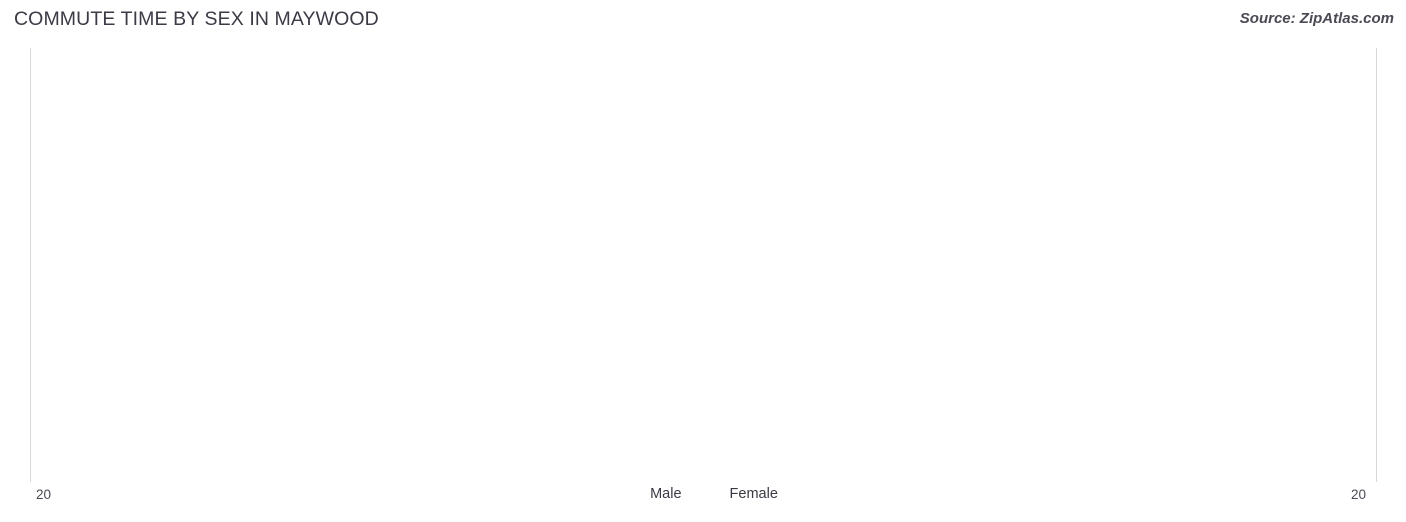 The width and height of the screenshot is (1406, 522). I want to click on chart-footer: 20 20 Male Female, so click(703, 502).